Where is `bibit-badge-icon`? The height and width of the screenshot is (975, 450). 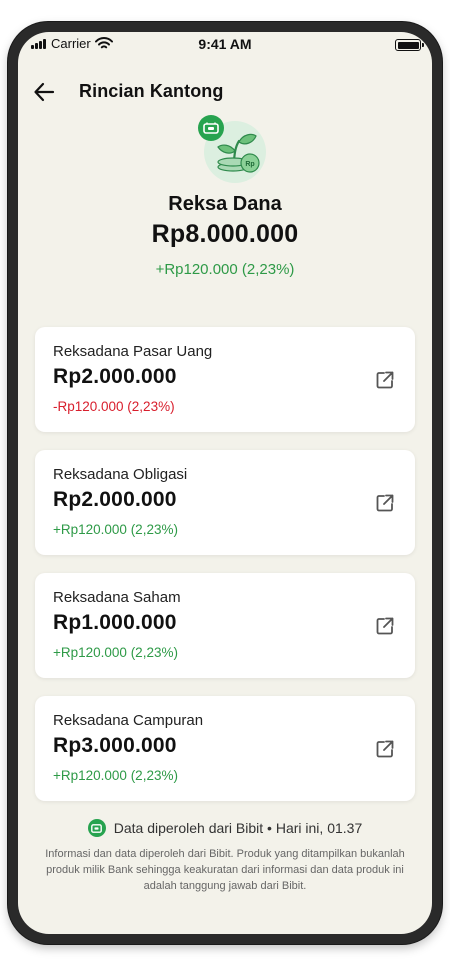
bibit-badge-icon is located at coordinates (211, 128).